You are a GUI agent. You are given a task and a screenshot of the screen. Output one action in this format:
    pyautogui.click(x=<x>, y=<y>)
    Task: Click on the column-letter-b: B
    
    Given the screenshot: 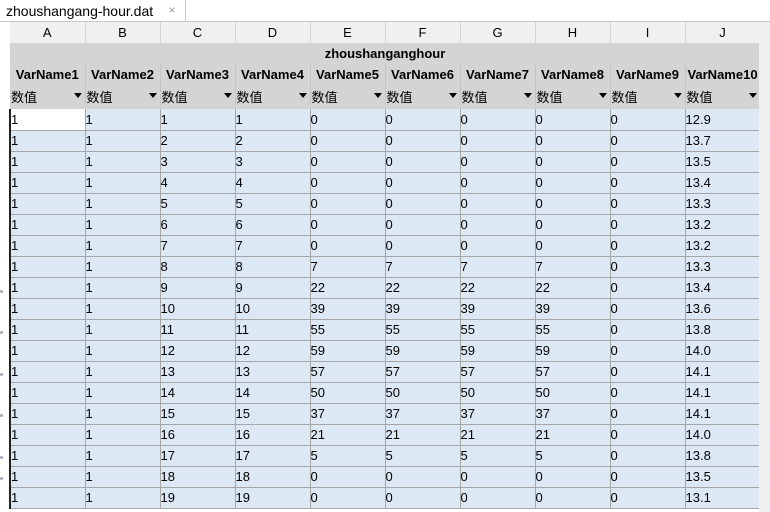 What is the action you would take?
    pyautogui.click(x=123, y=33)
    